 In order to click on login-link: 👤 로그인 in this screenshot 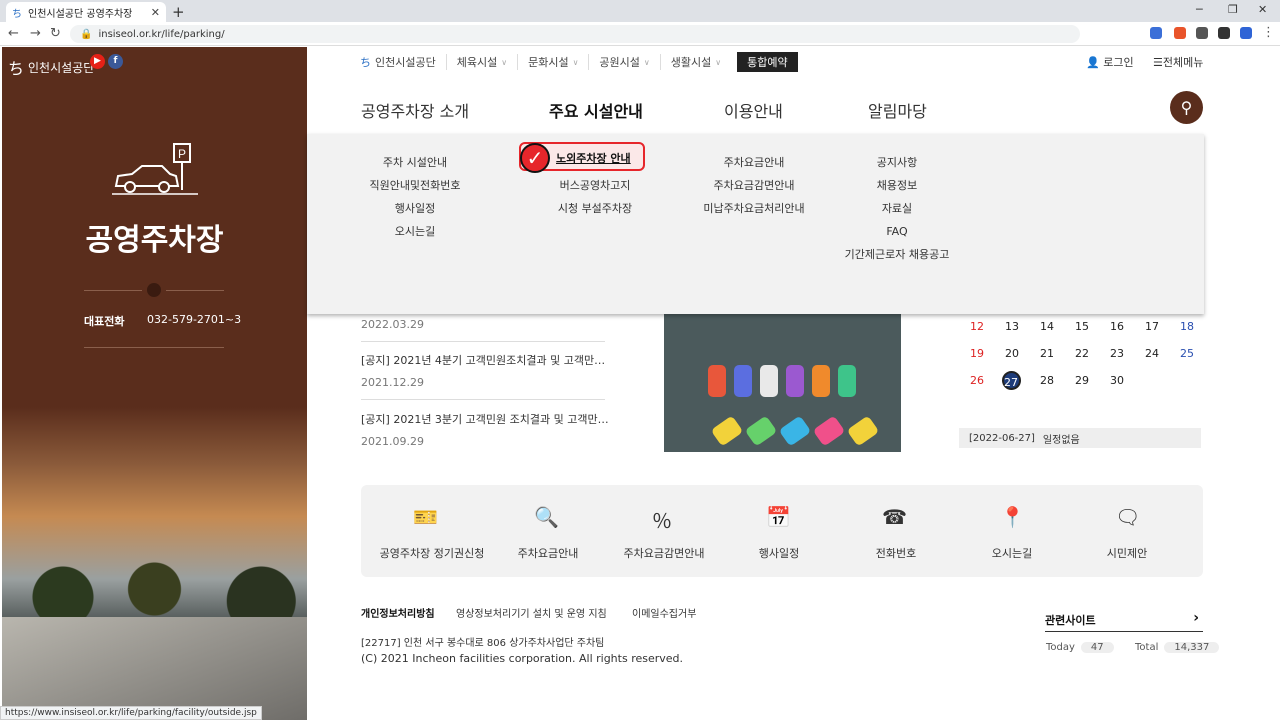, I will do `click(1110, 62)`.